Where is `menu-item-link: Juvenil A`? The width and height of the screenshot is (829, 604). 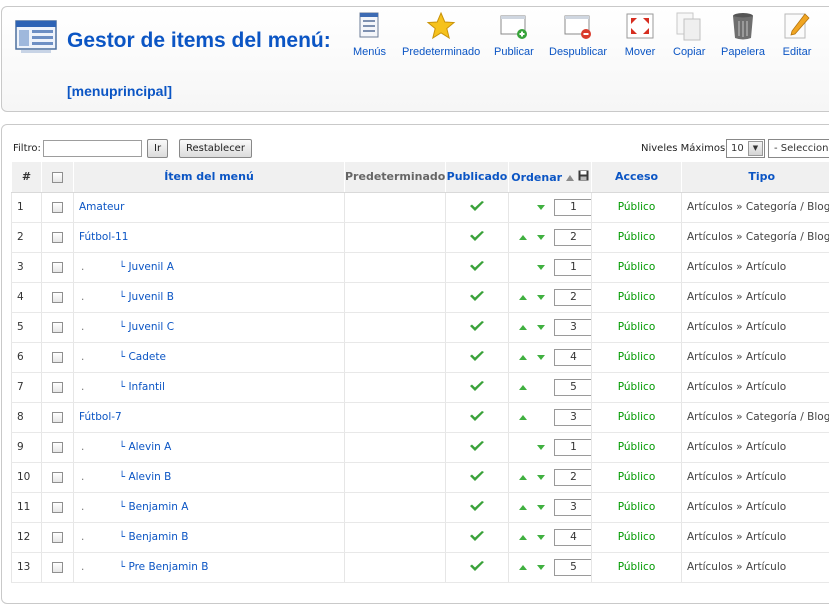 menu-item-link: Juvenil A is located at coordinates (150, 267).